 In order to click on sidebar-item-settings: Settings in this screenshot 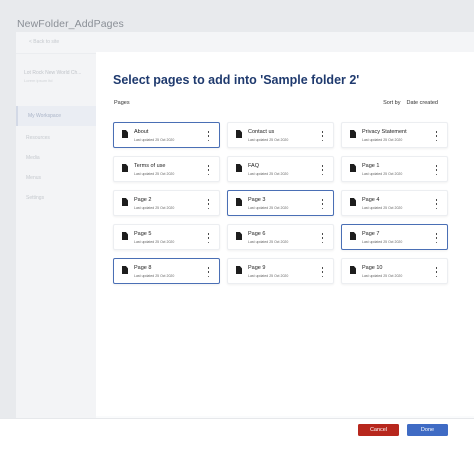, I will do `click(56, 198)`.